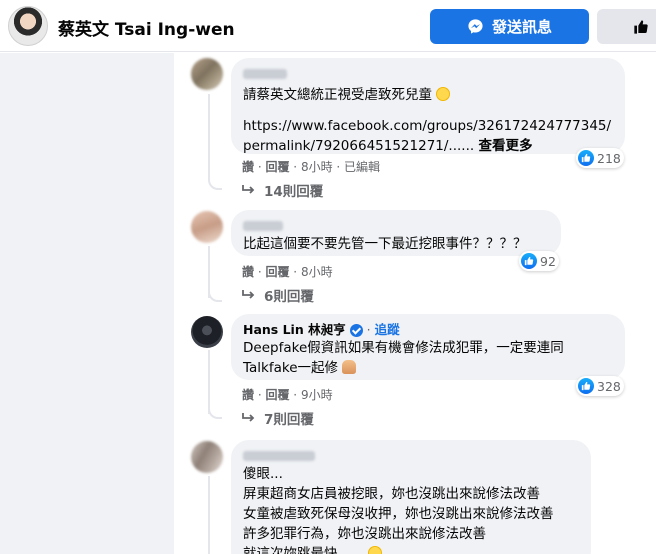  I want to click on page-avatar, so click(28, 26).